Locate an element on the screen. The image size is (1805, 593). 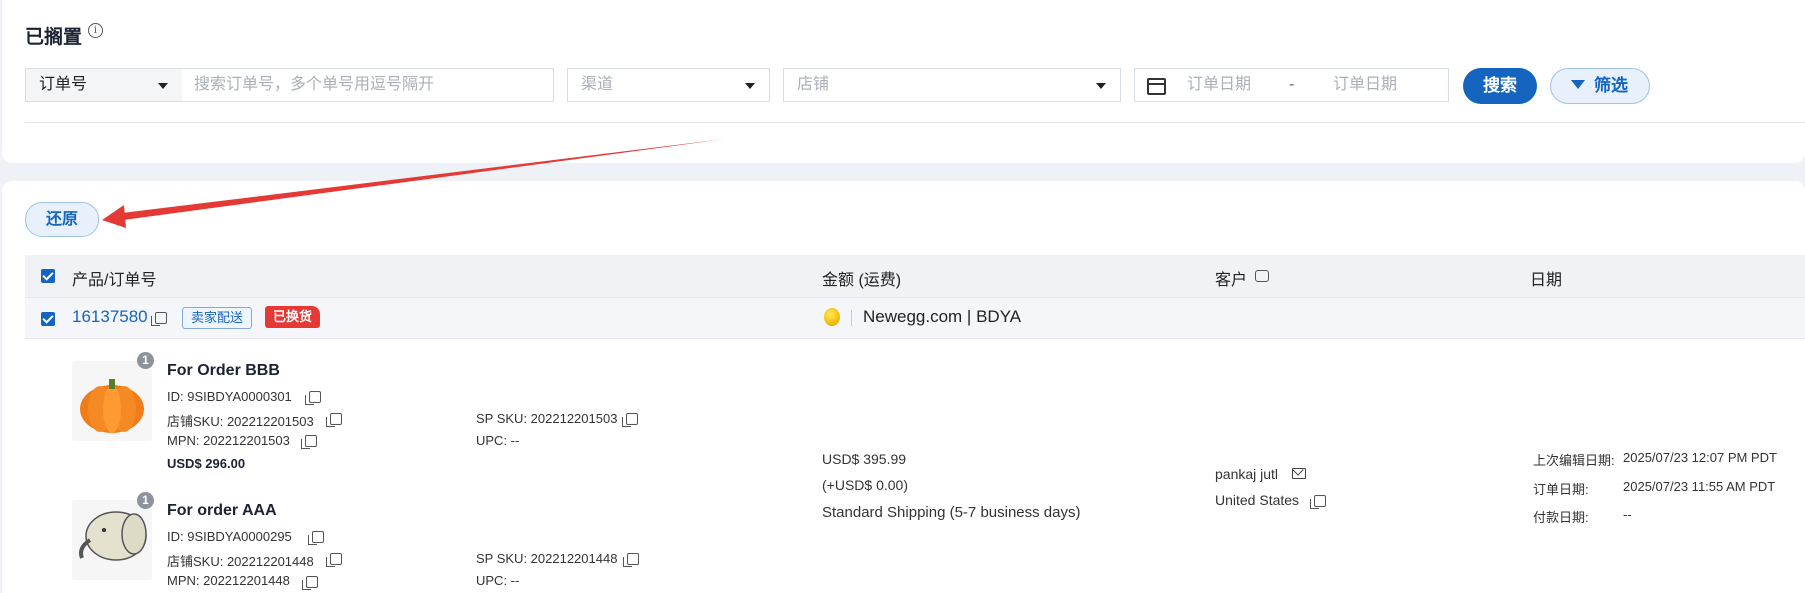
customer-name: pankaj jutl is located at coordinates (1247, 474).